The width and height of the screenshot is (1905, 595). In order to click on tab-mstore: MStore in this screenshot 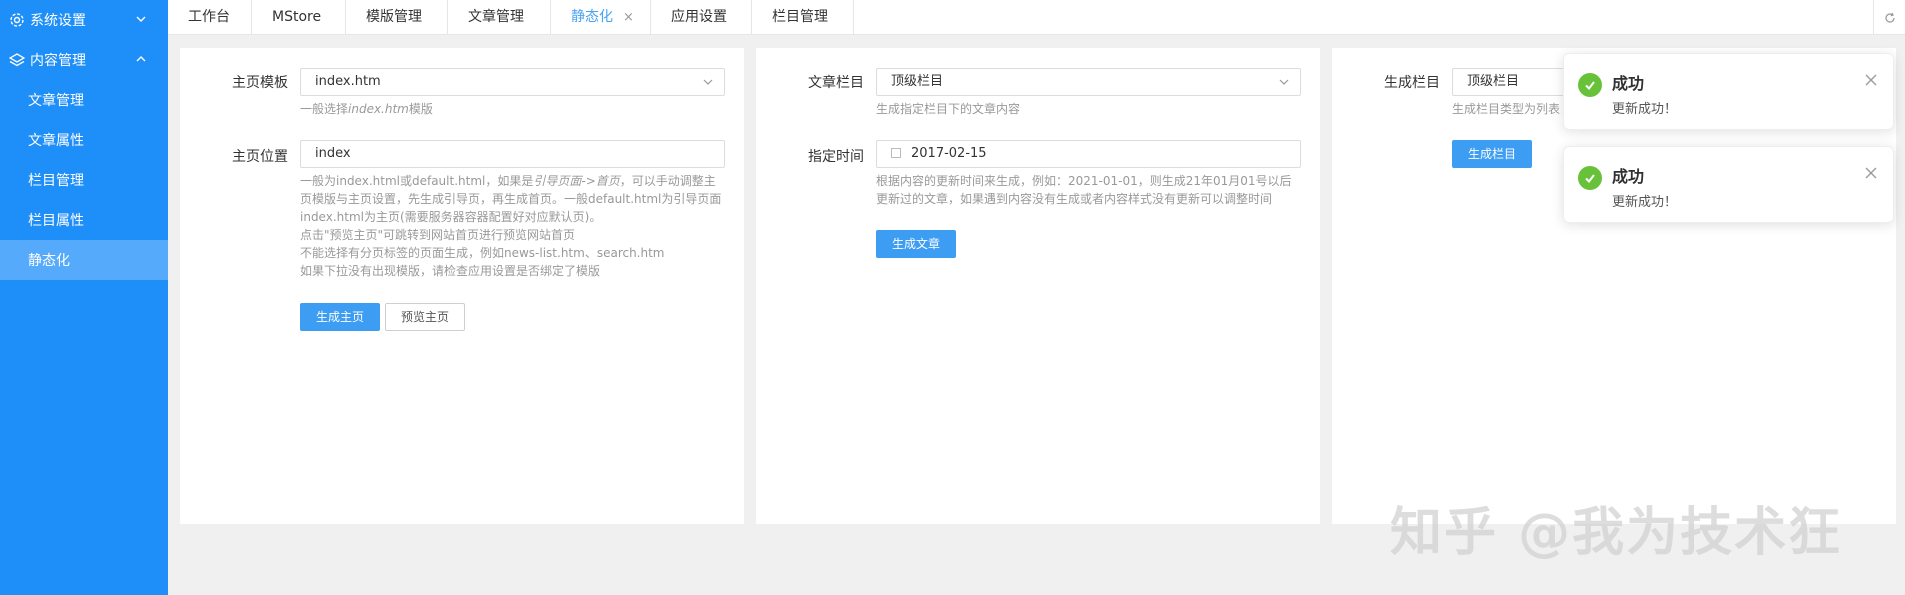, I will do `click(299, 17)`.